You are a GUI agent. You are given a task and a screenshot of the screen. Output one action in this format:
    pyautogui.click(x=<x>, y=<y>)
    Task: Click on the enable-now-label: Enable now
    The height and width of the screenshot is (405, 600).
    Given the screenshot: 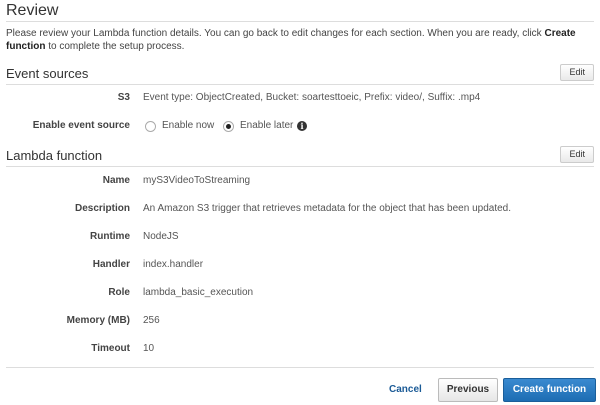 What is the action you would take?
    pyautogui.click(x=188, y=125)
    